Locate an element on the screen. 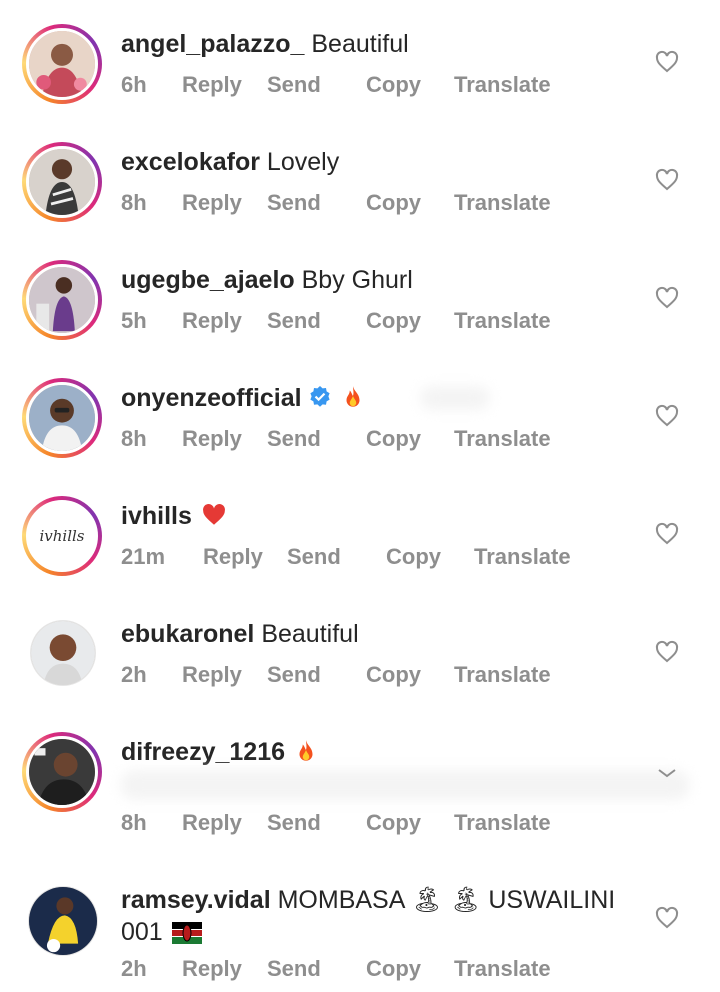  avatar-logo: ivhills is located at coordinates (62, 536).